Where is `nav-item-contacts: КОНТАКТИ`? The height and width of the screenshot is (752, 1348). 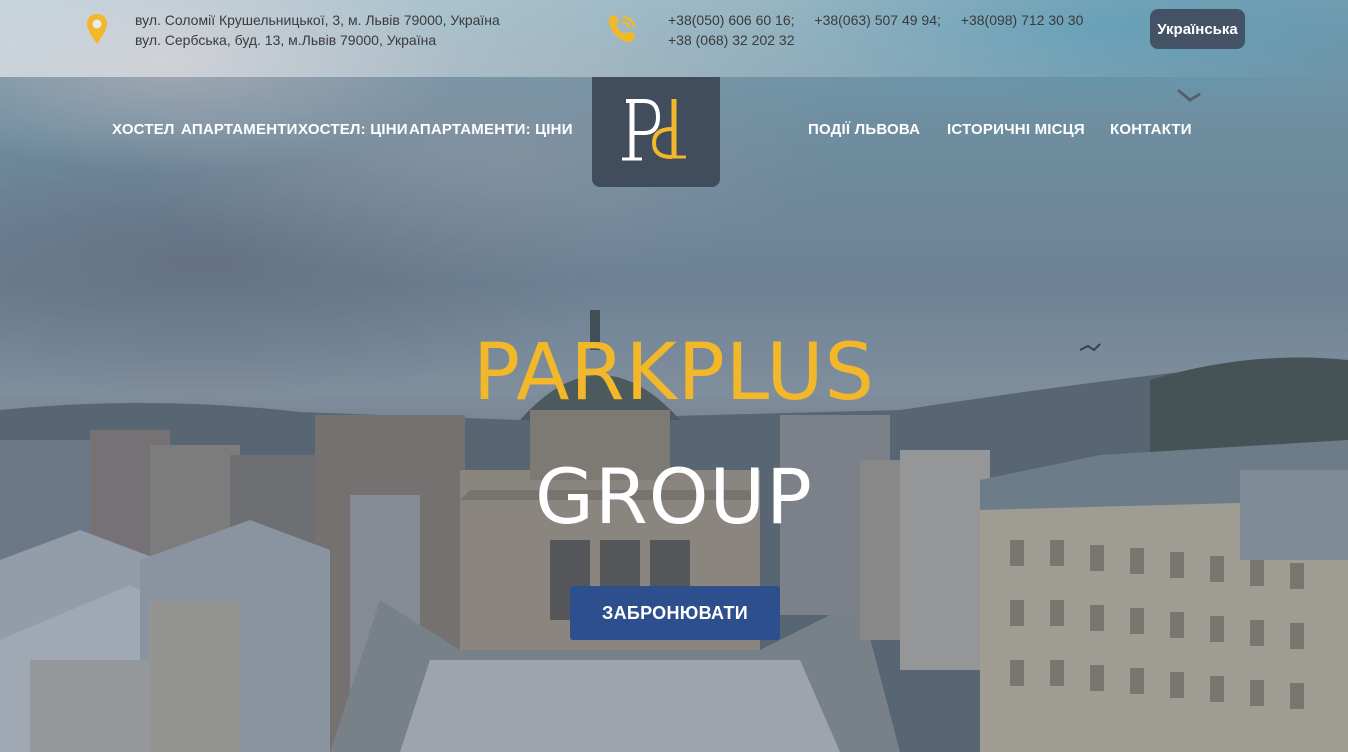
nav-item-contacts: КОНТАКТИ is located at coordinates (1151, 129).